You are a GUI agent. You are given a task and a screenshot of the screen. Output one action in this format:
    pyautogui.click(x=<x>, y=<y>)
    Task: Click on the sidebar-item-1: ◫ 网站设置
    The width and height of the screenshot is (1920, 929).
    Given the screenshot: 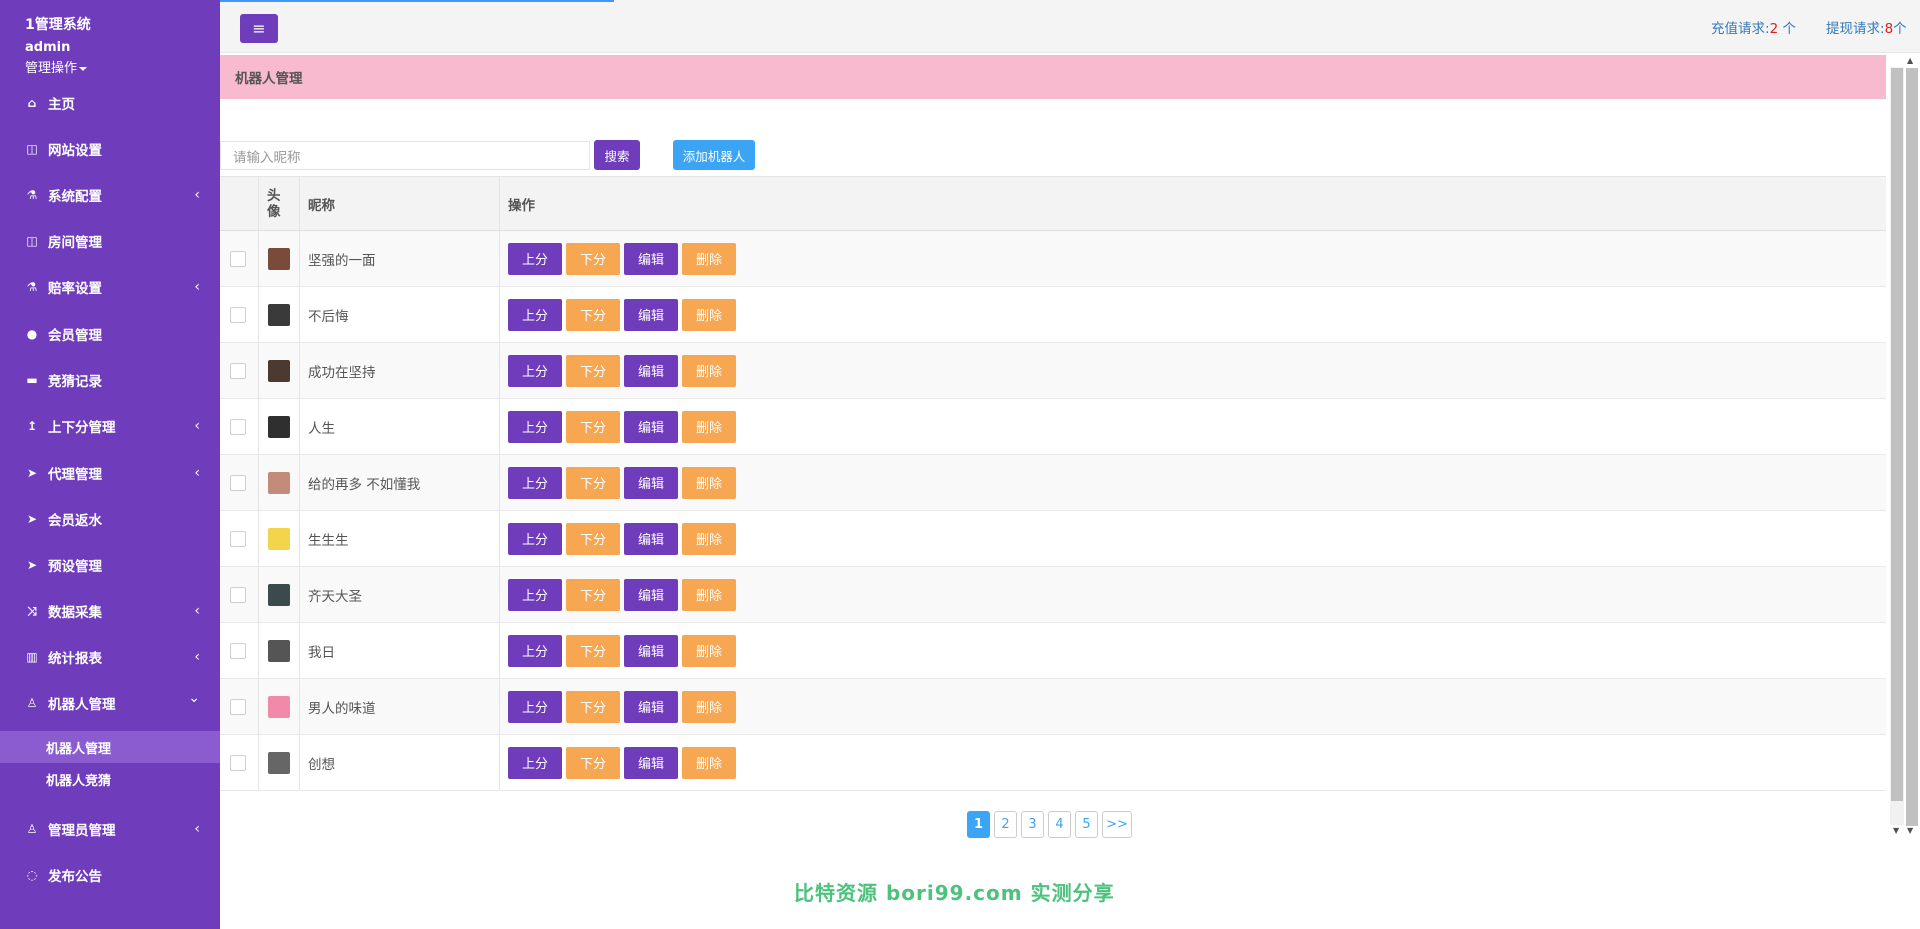 What is the action you would take?
    pyautogui.click(x=110, y=149)
    